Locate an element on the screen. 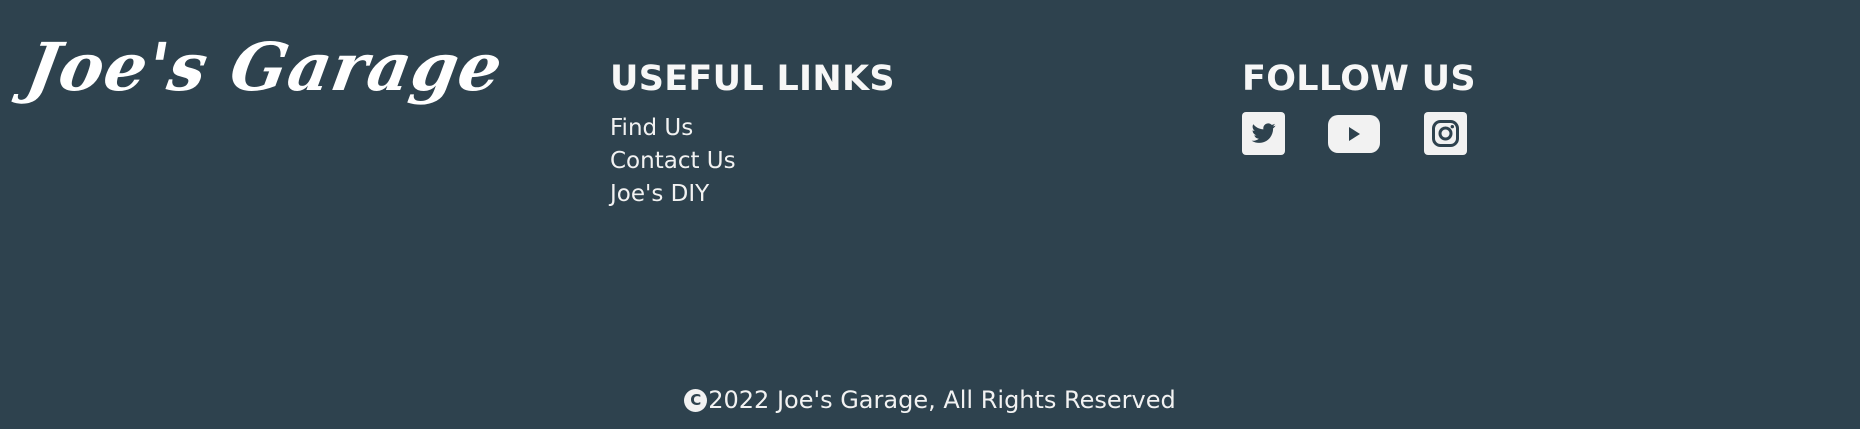 This screenshot has width=1860, height=430. social-links is located at coordinates (1359, 133).